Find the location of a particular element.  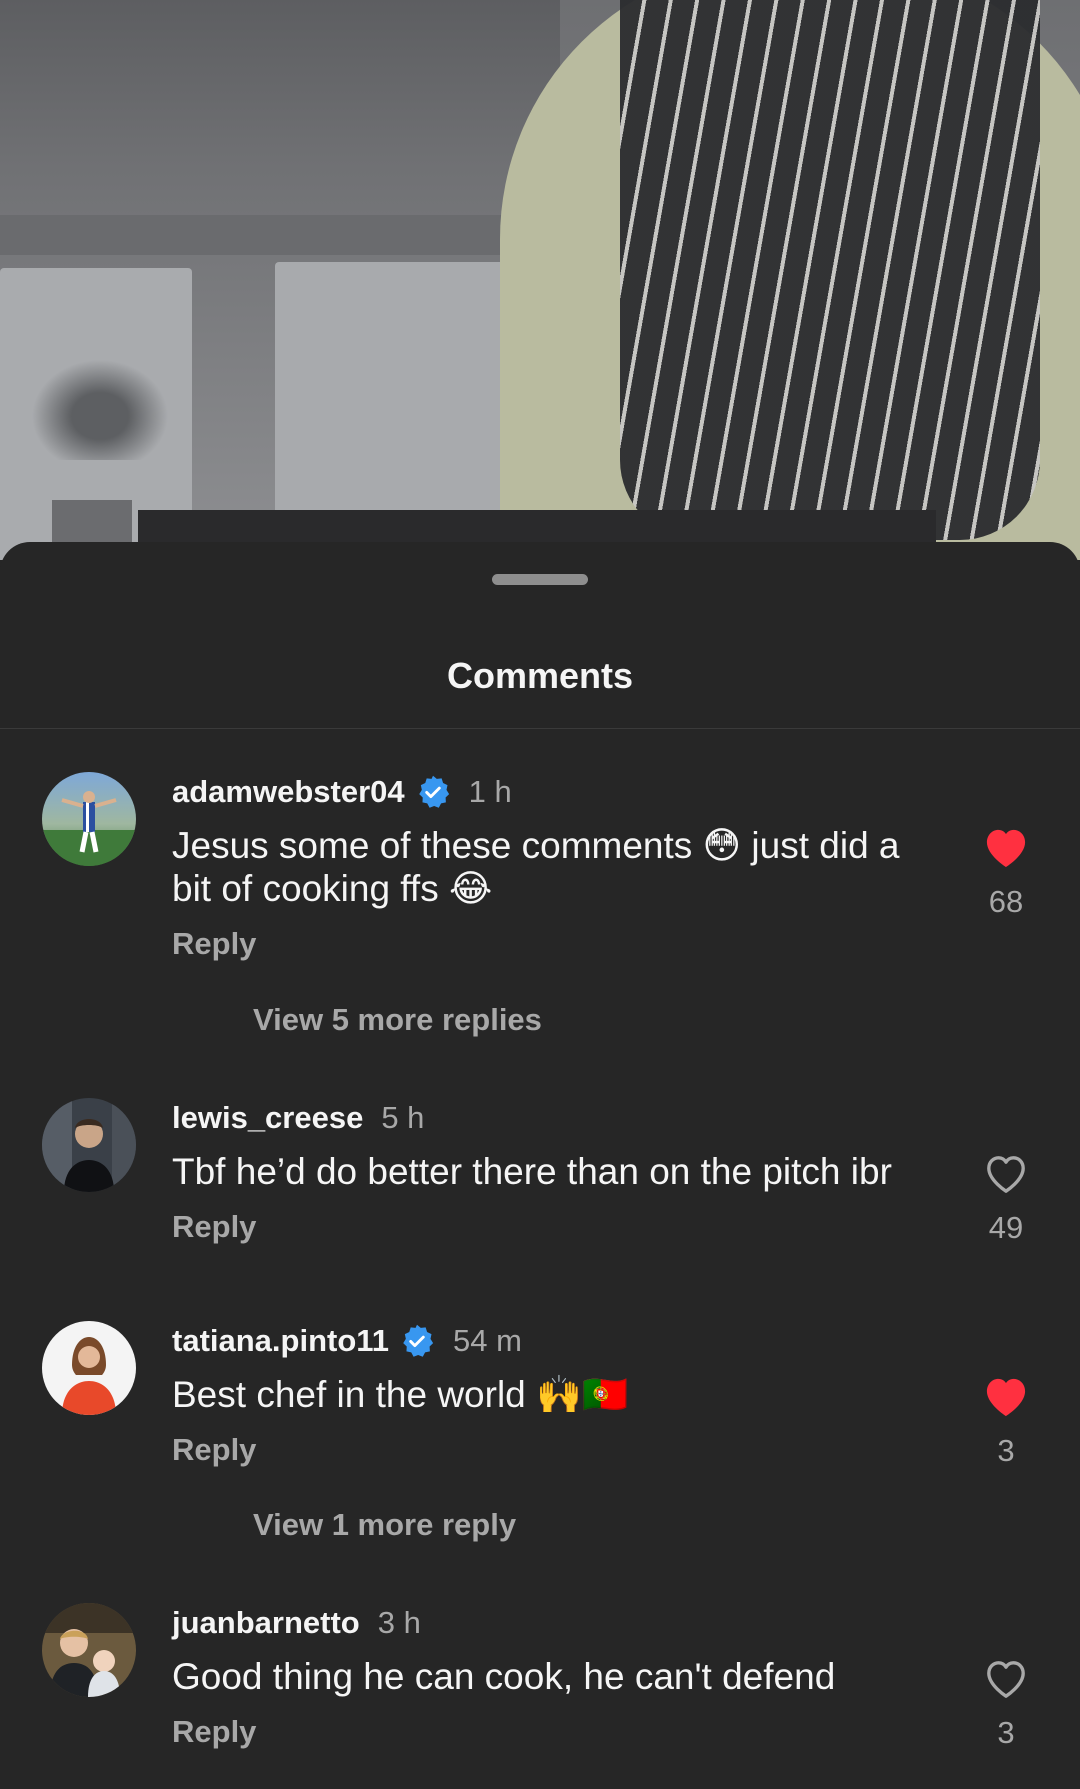

comment-text: Good thing he can cook, he can't defend is located at coordinates (504, 1676).